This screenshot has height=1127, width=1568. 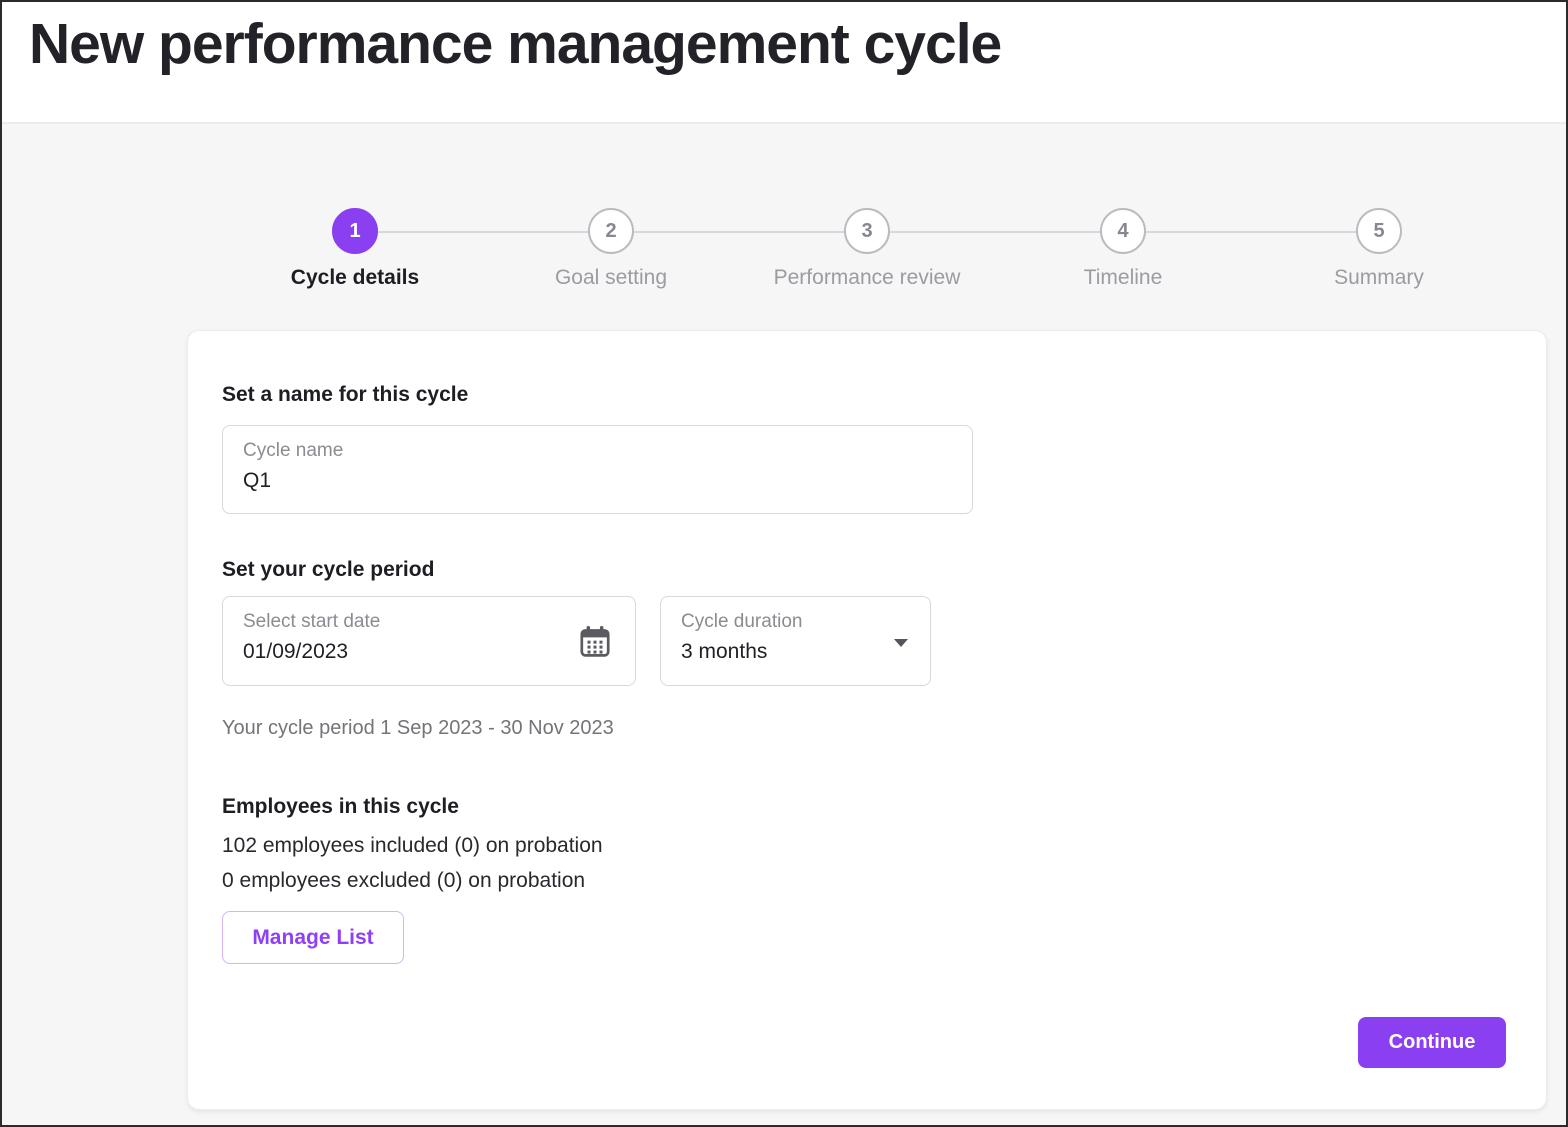 What do you see at coordinates (724, 651) in the screenshot?
I see `cycle-duration-value: 3 months` at bounding box center [724, 651].